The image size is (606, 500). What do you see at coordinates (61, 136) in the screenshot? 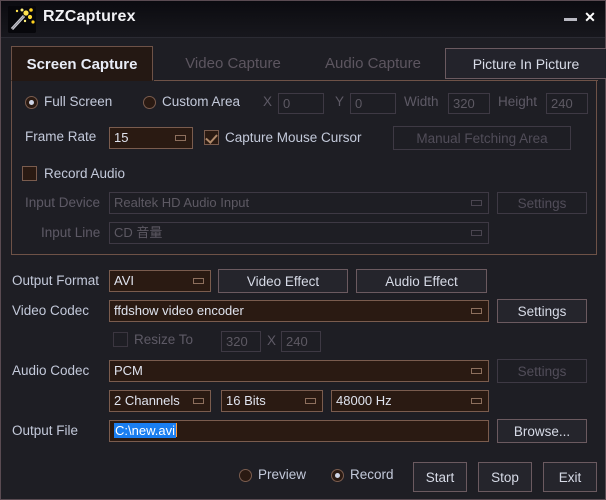
I see `frame-rate-label: Frame Rate` at bounding box center [61, 136].